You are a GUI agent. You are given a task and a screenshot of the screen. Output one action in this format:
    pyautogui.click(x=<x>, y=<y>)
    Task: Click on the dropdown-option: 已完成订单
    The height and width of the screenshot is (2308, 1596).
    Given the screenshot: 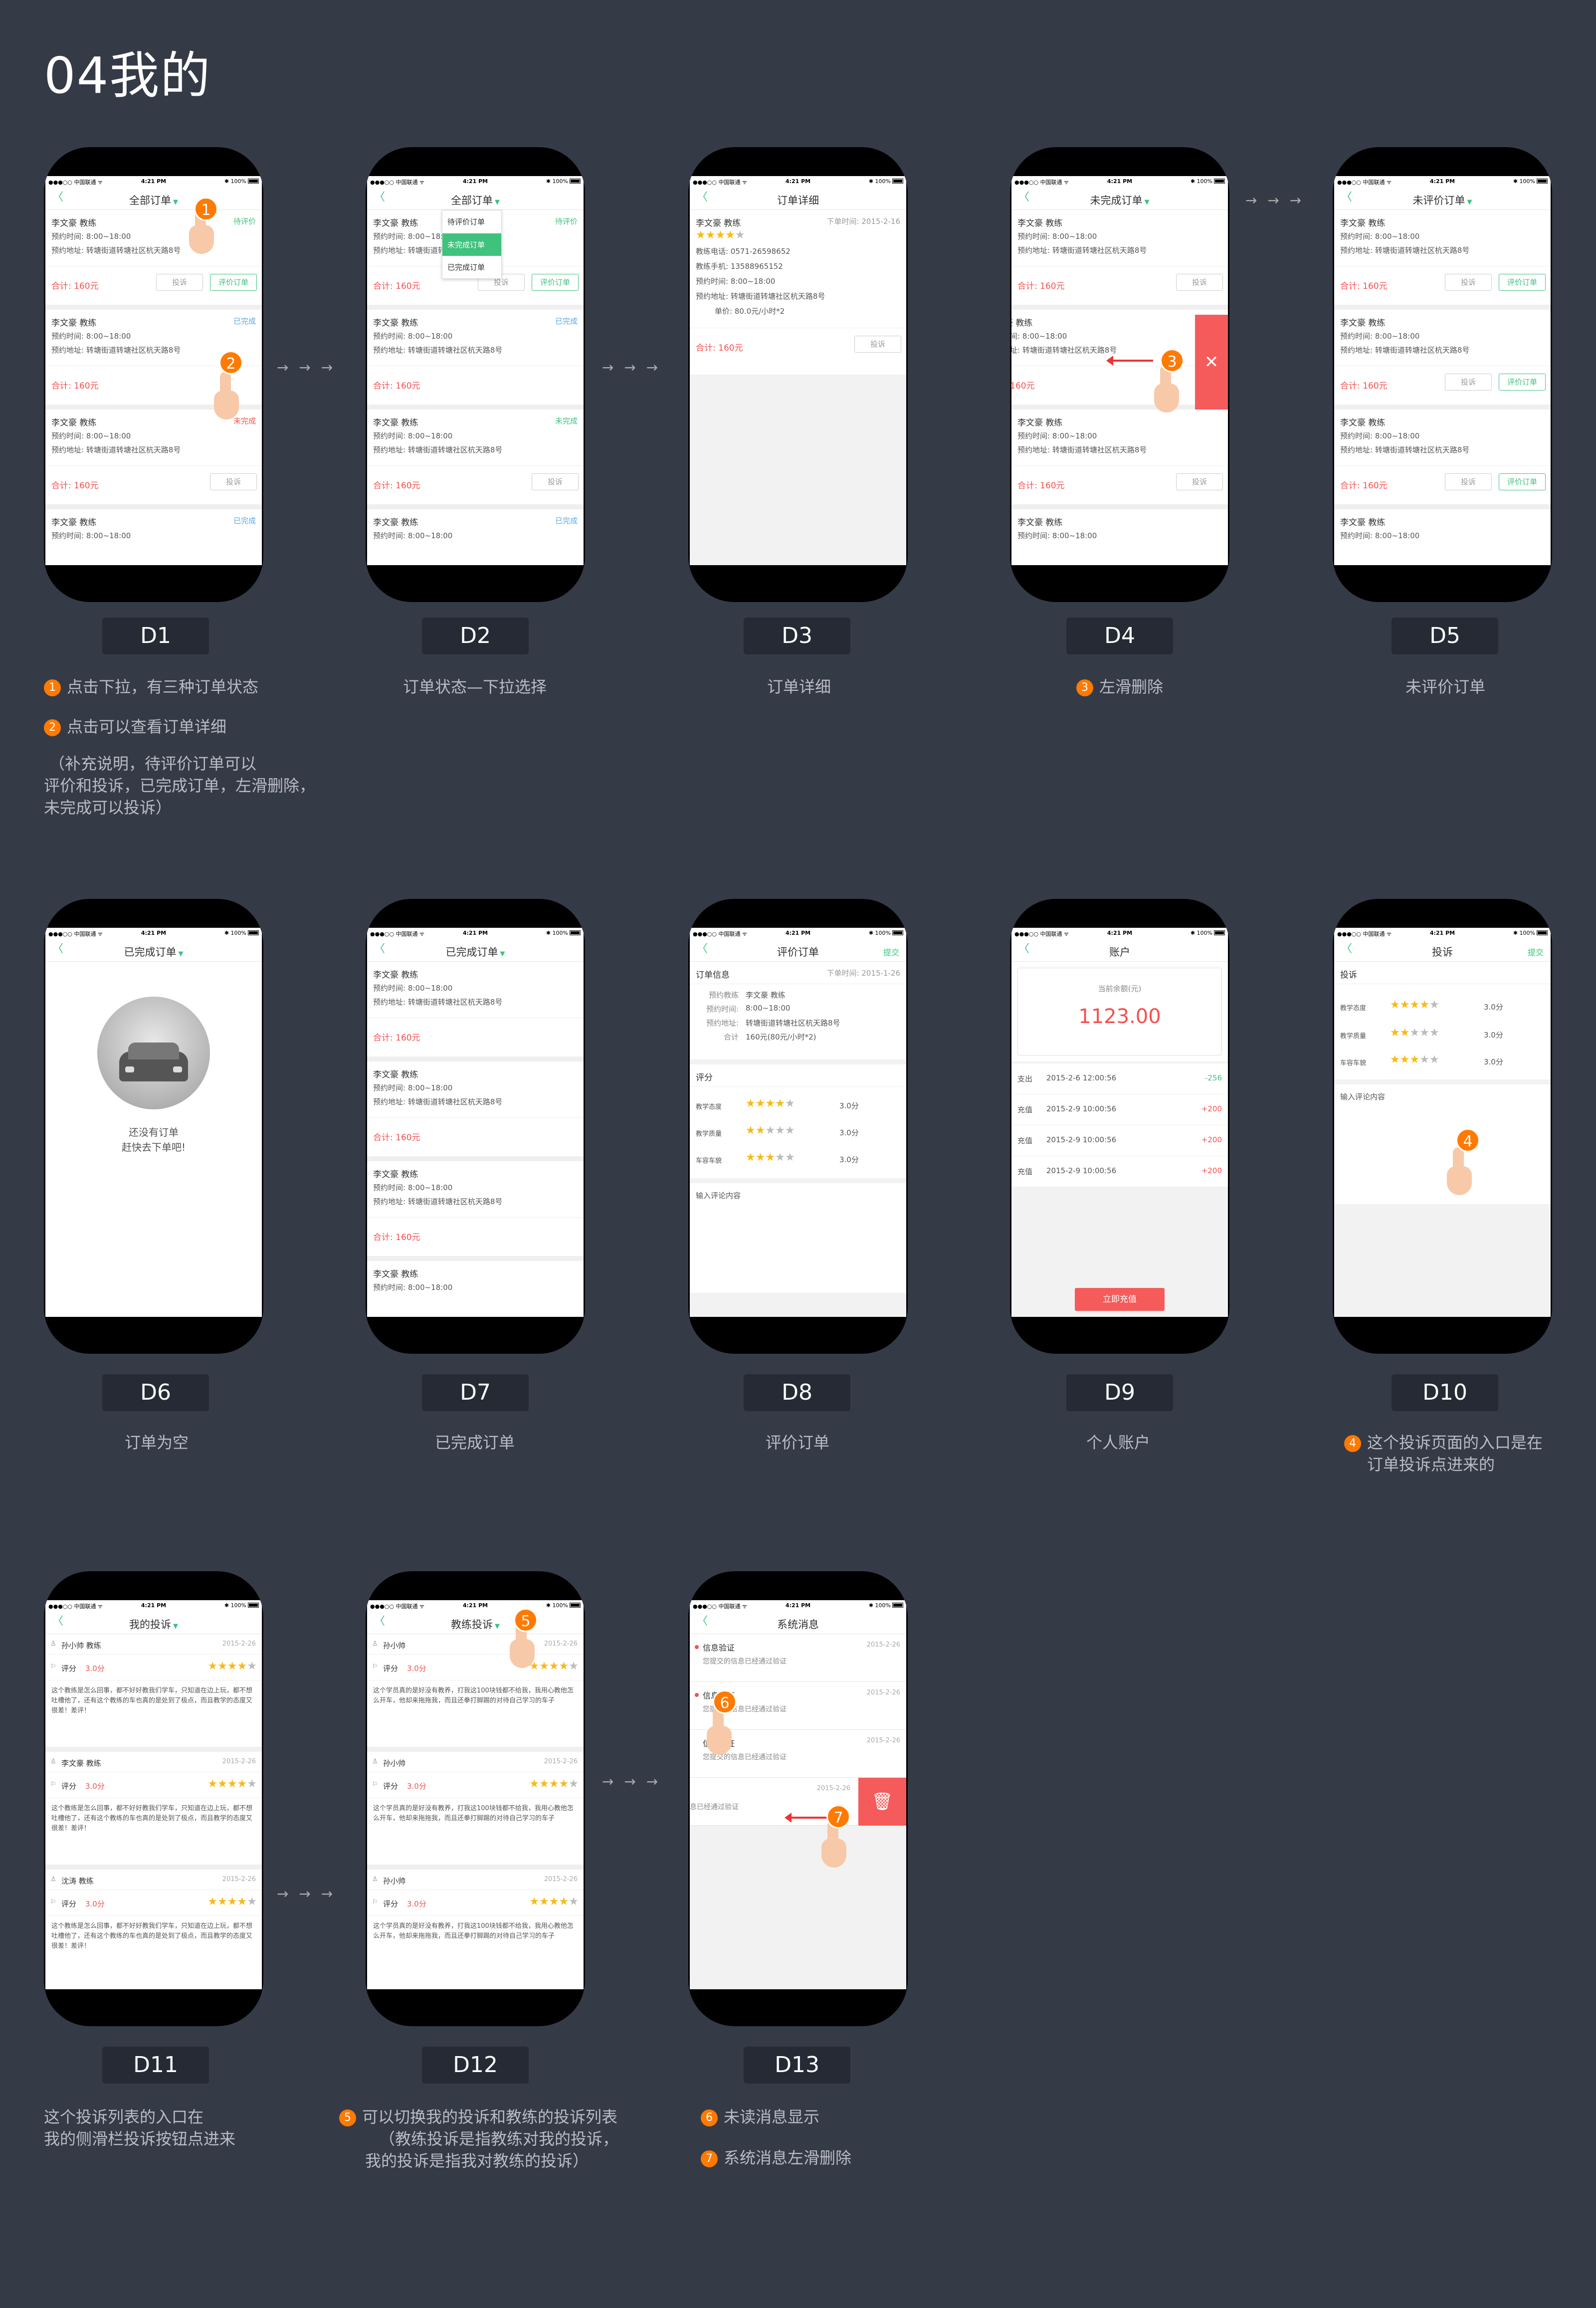 What is the action you would take?
    pyautogui.click(x=471, y=267)
    